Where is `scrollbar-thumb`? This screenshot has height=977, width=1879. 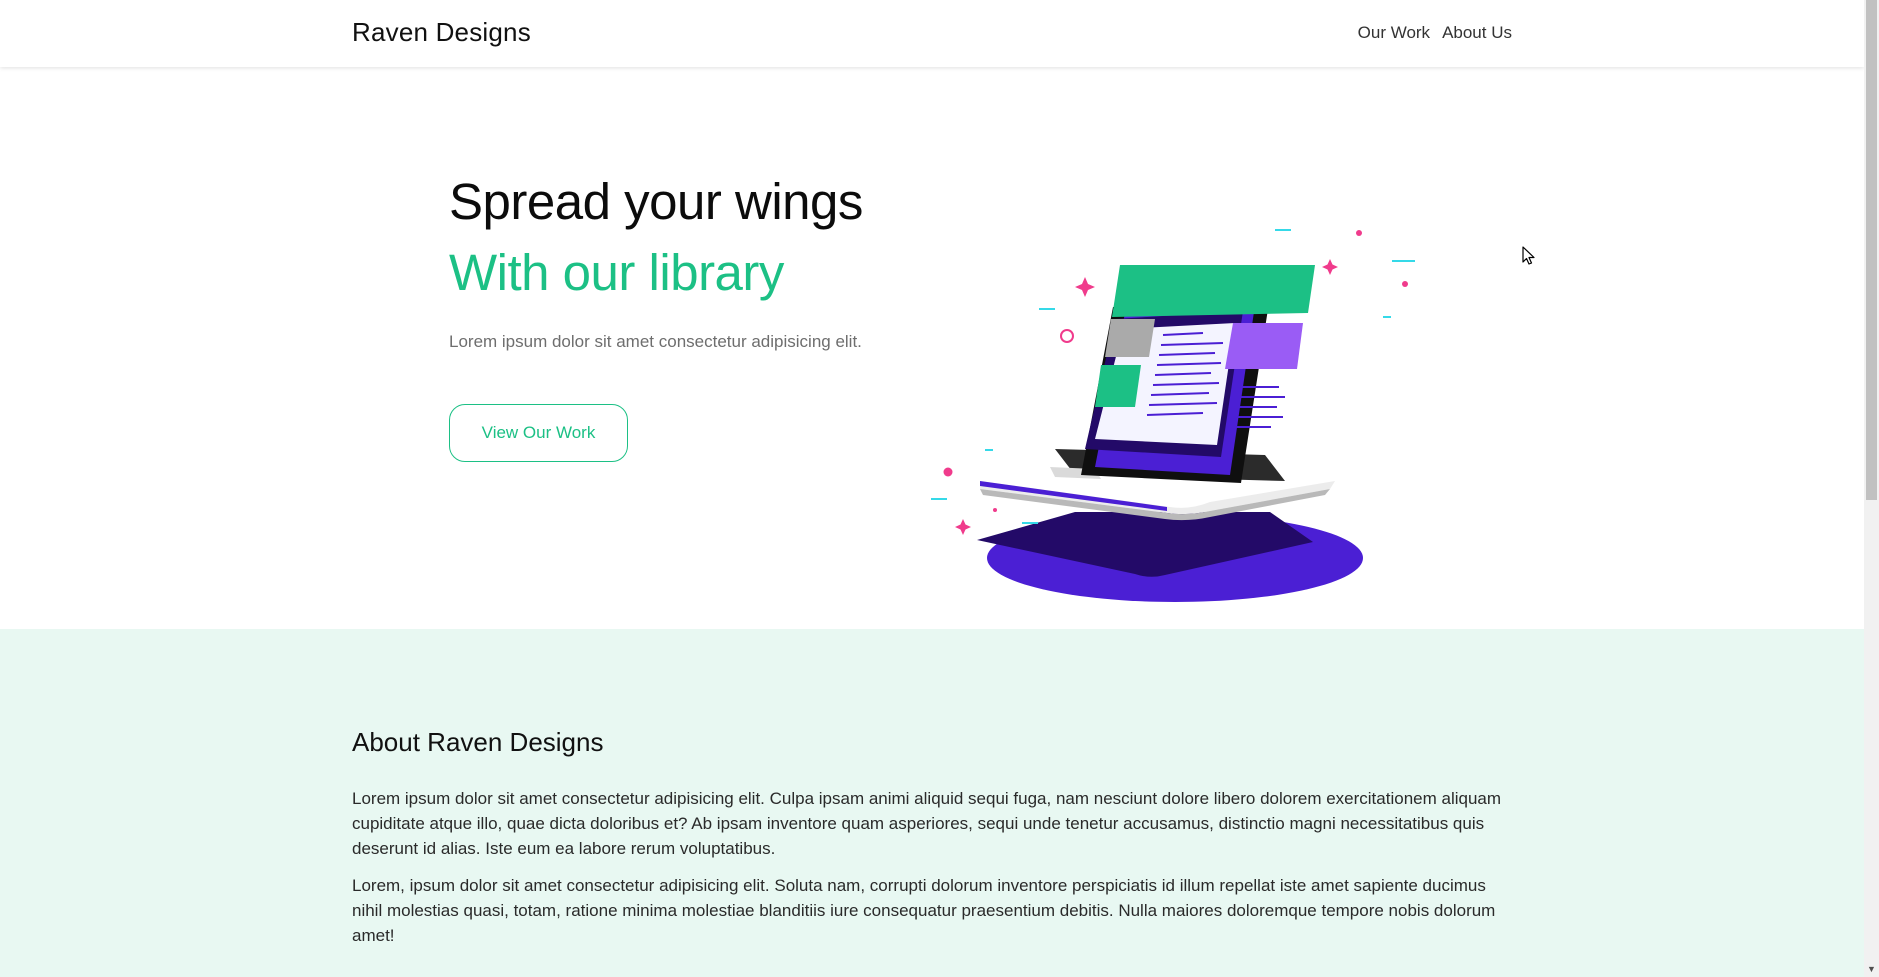
scrollbar-thumb is located at coordinates (1871, 250).